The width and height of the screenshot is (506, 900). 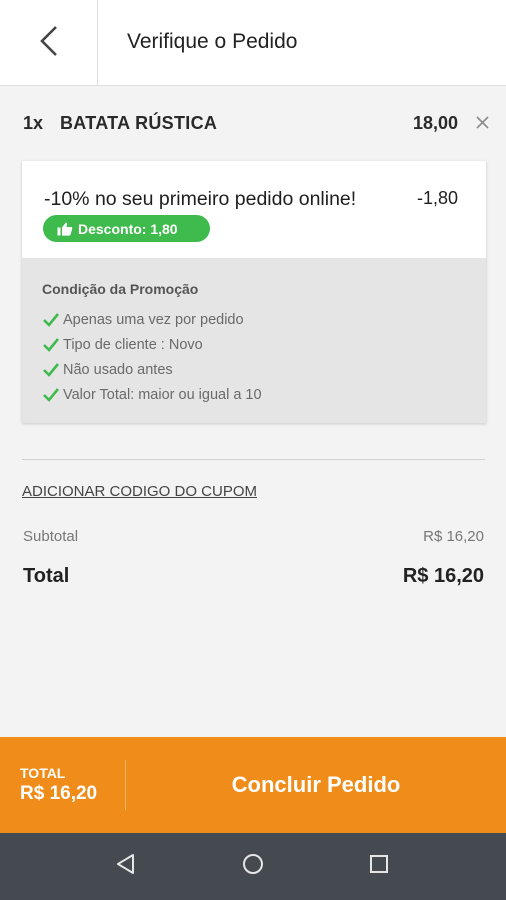 I want to click on item-price: 18,00, so click(x=436, y=123).